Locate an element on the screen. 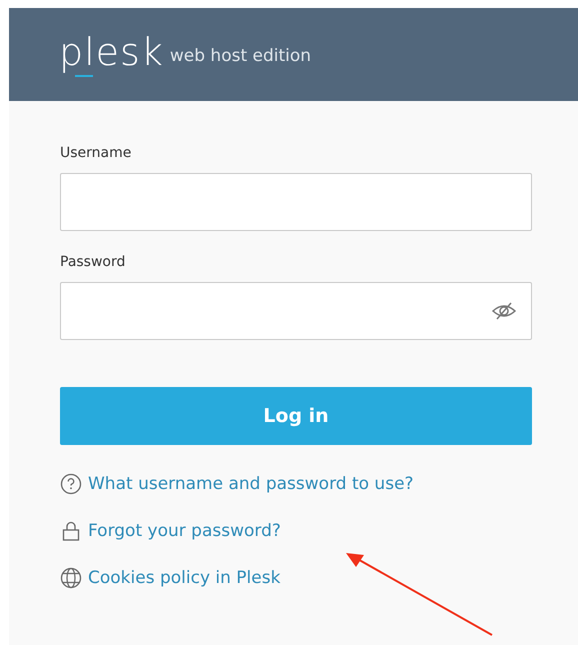 Image resolution: width=578 pixels, height=645 pixels. username-field is located at coordinates (296, 202).